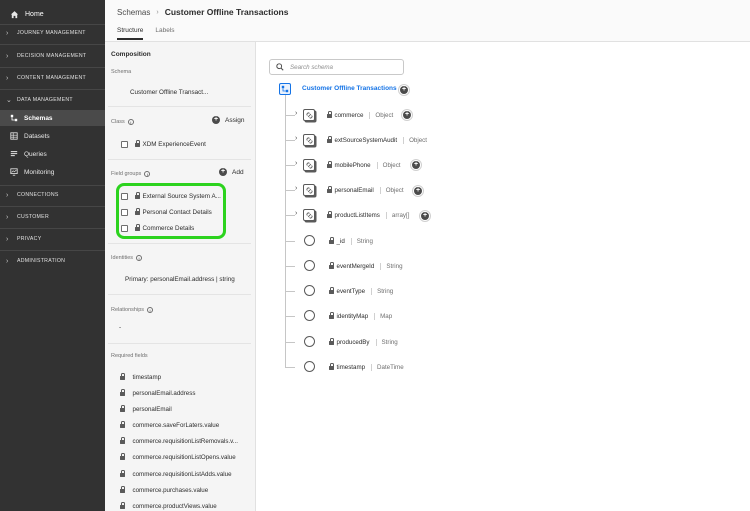 The width and height of the screenshot is (750, 511). I want to click on tab-labels: Labels, so click(164, 33).